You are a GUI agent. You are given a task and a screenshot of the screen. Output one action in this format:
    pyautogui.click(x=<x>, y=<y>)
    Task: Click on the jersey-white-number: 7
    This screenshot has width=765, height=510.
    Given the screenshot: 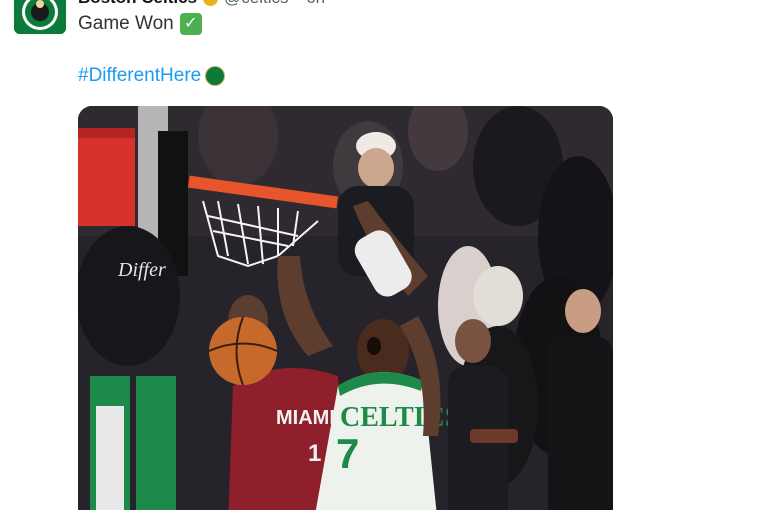 What is the action you would take?
    pyautogui.click(x=347, y=453)
    